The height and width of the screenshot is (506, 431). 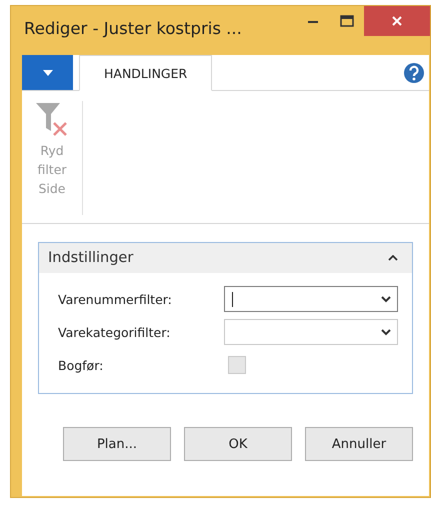 What do you see at coordinates (238, 444) in the screenshot?
I see `dialog-button: OK` at bounding box center [238, 444].